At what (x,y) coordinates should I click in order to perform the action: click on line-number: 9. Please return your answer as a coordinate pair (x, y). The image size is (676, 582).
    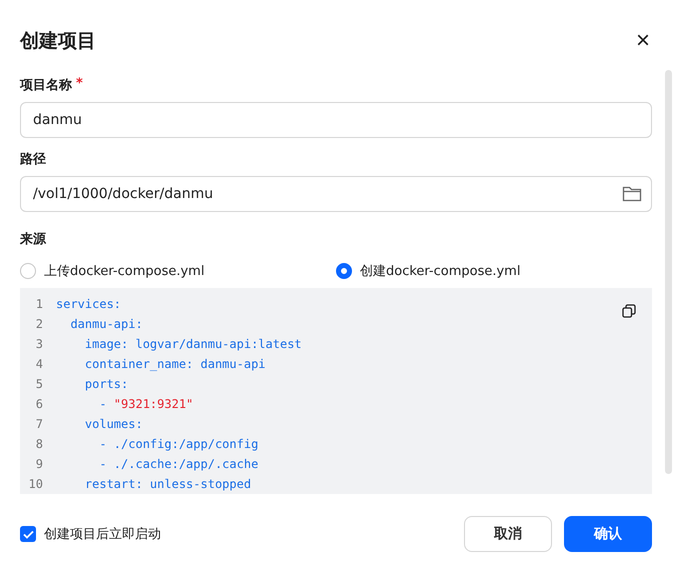
    Looking at the image, I should click on (39, 464).